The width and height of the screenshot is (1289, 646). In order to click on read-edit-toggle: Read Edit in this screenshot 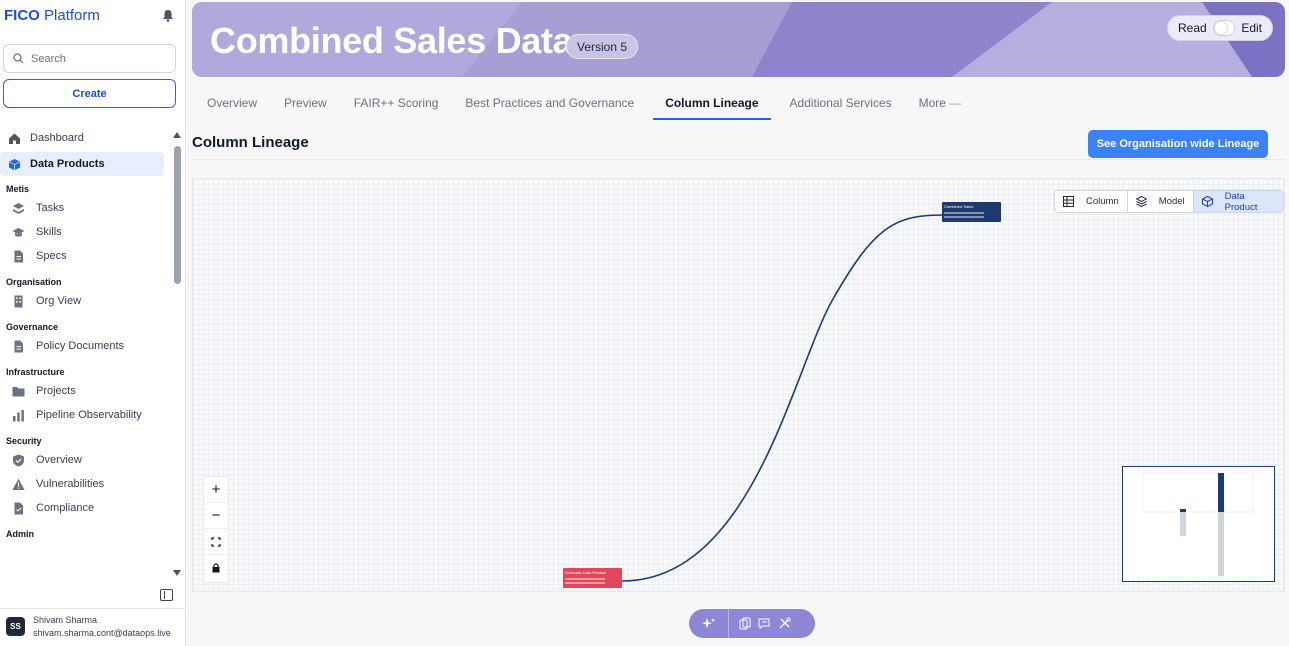, I will do `click(1220, 28)`.